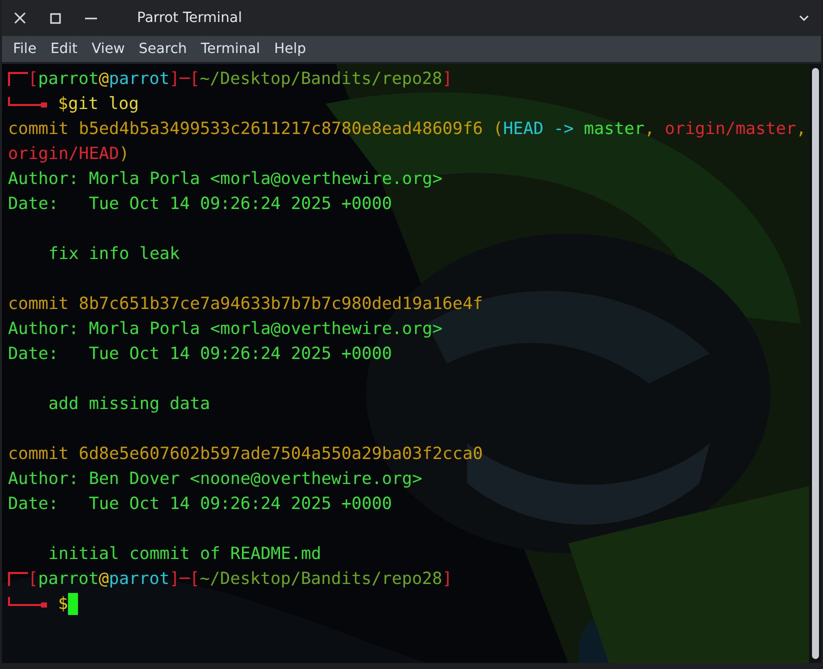 The width and height of the screenshot is (823, 669). I want to click on output-line: commit b5ed4b5a3499533c2611217c8780e8ead48609f6 (HEAD -> master, origin/master,, so click(408, 128).